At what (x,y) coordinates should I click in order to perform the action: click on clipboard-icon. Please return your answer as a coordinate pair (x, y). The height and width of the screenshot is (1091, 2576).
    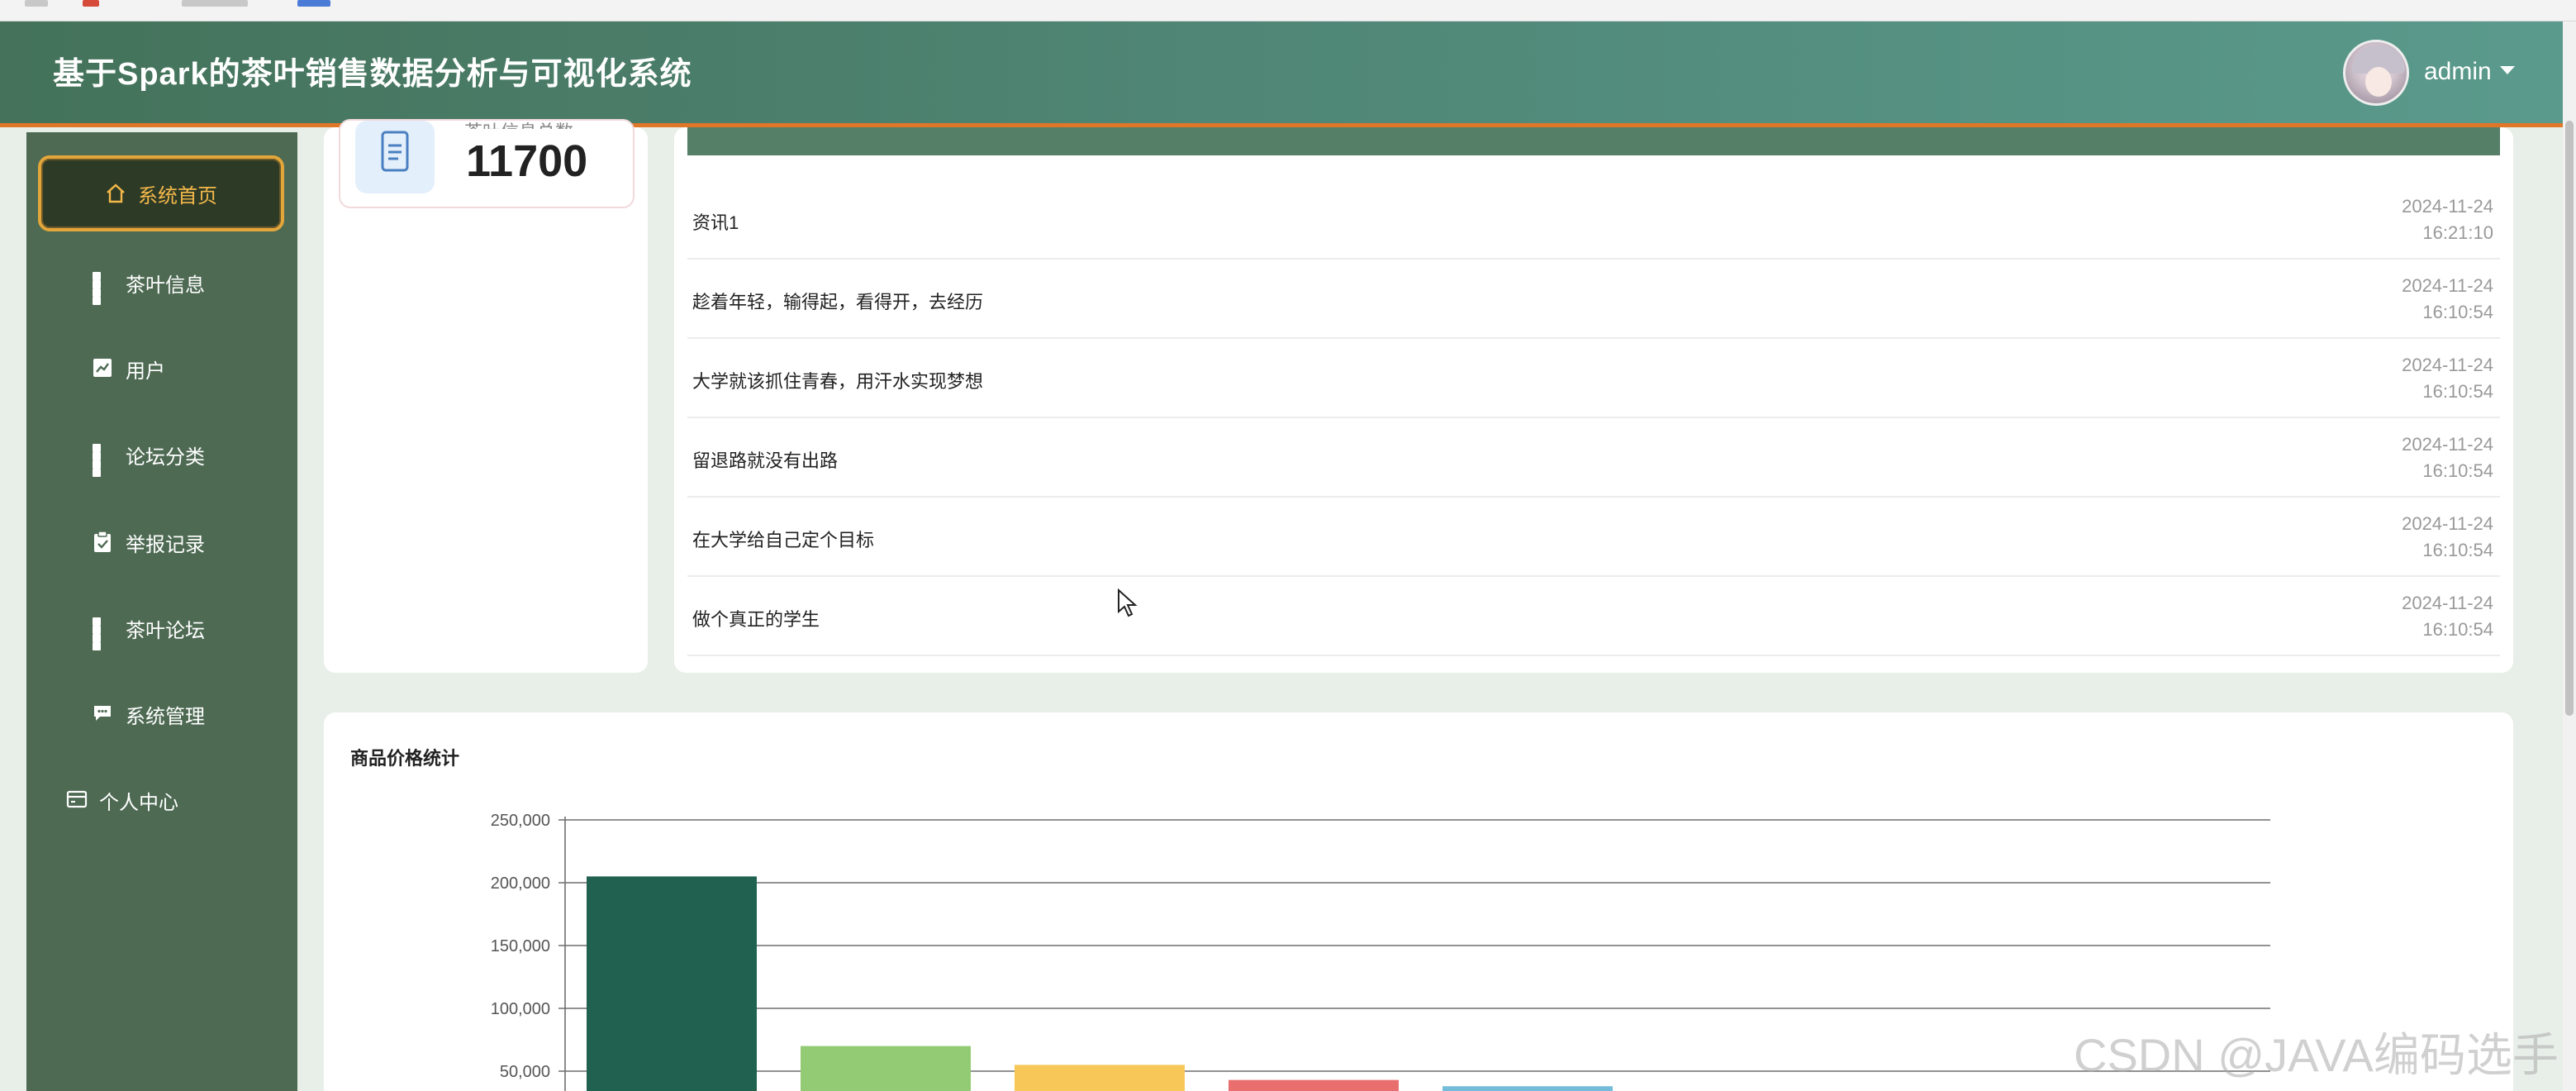
    Looking at the image, I should click on (103, 542).